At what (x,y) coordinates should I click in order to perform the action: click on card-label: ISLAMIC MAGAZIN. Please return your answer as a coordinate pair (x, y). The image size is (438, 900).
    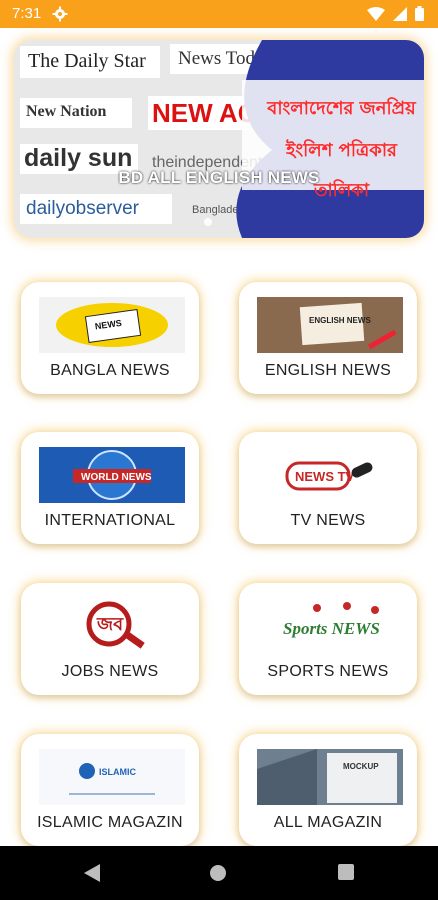
    Looking at the image, I should click on (110, 822).